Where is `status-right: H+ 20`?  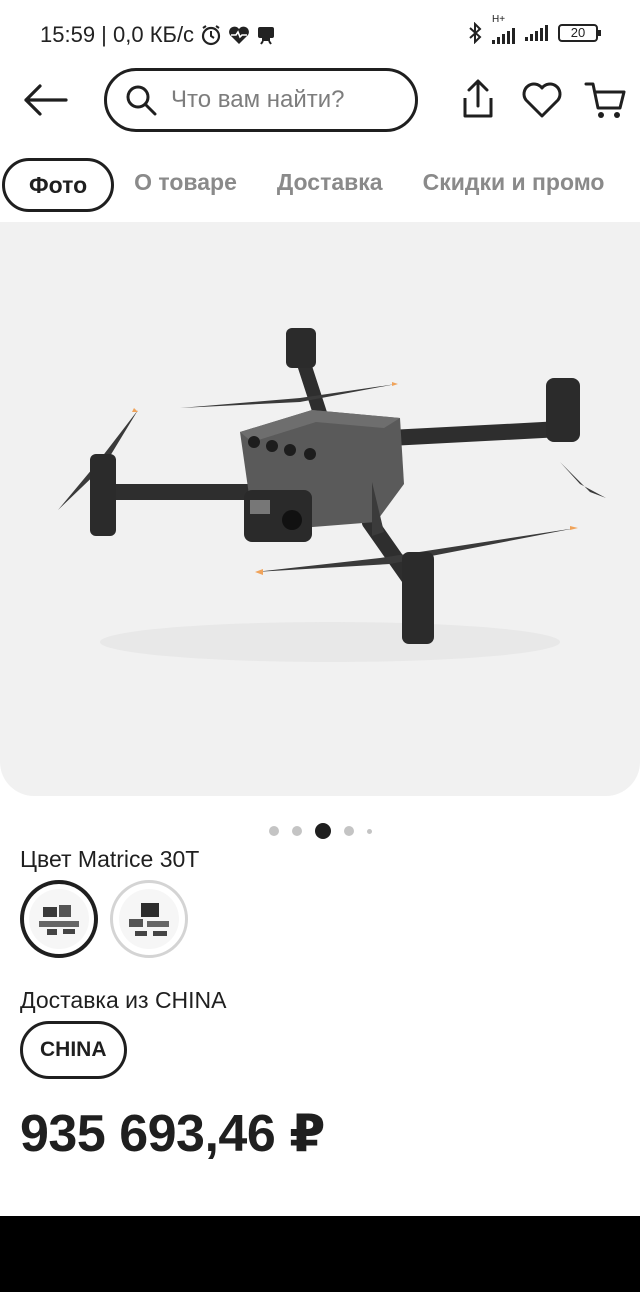
status-right: H+ 20 is located at coordinates (534, 29).